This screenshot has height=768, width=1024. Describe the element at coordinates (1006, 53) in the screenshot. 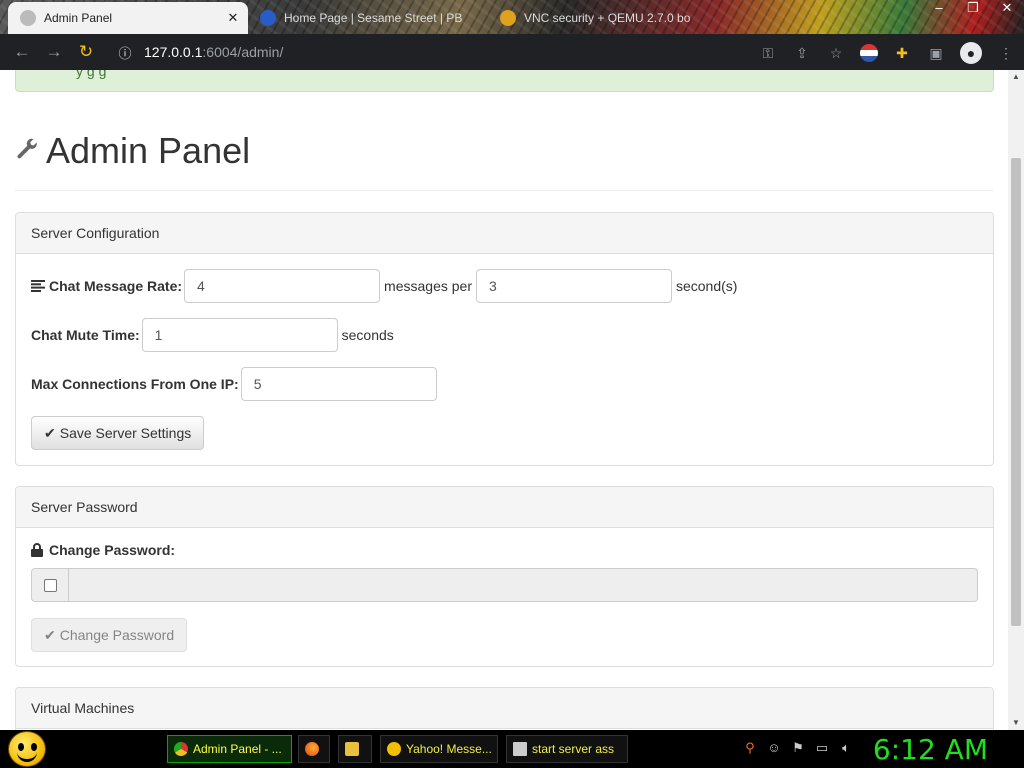

I see `menu-icon: ⋮` at that location.